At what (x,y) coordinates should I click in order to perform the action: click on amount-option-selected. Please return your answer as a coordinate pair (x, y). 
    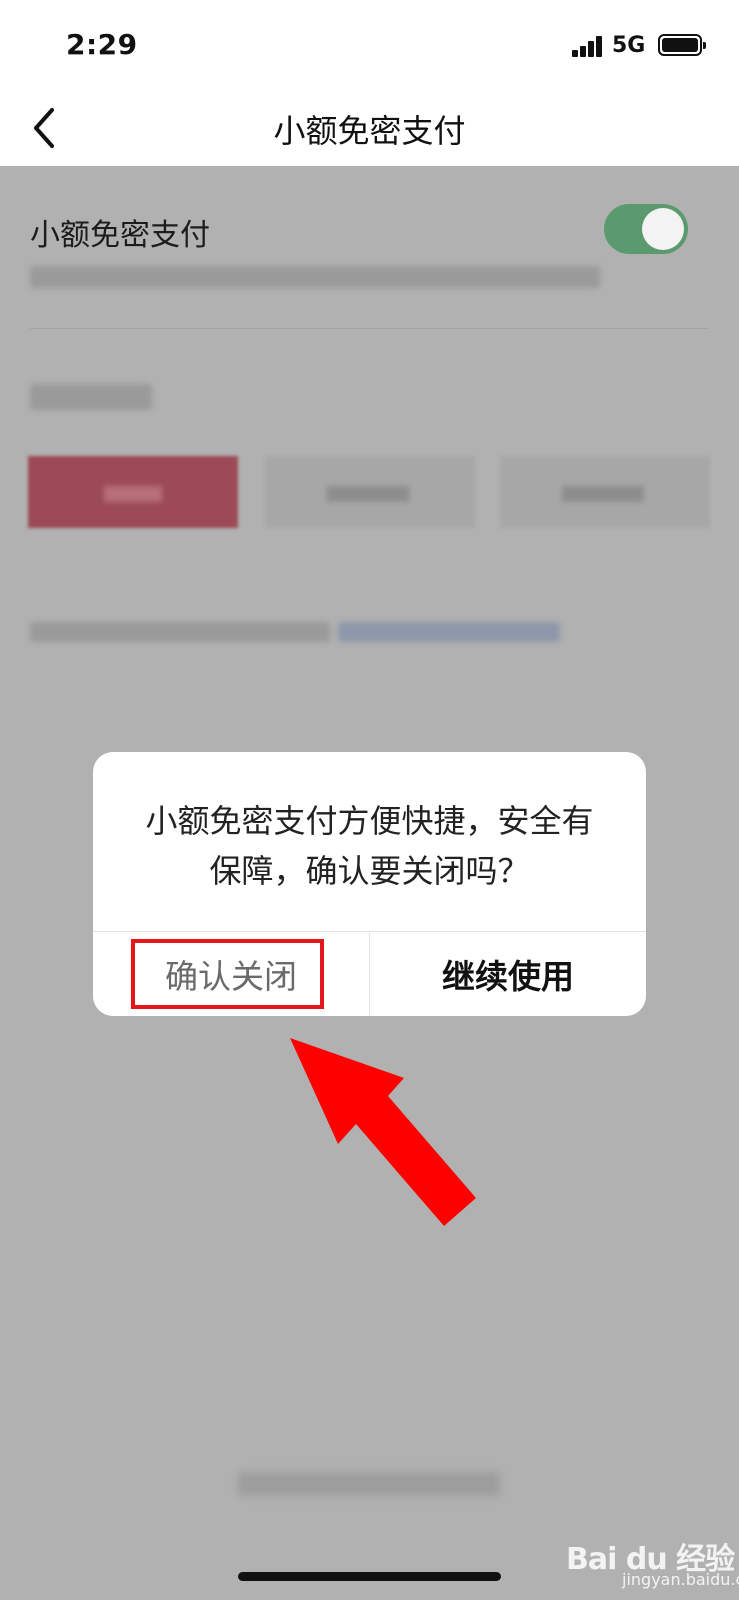
    Looking at the image, I should click on (133, 492).